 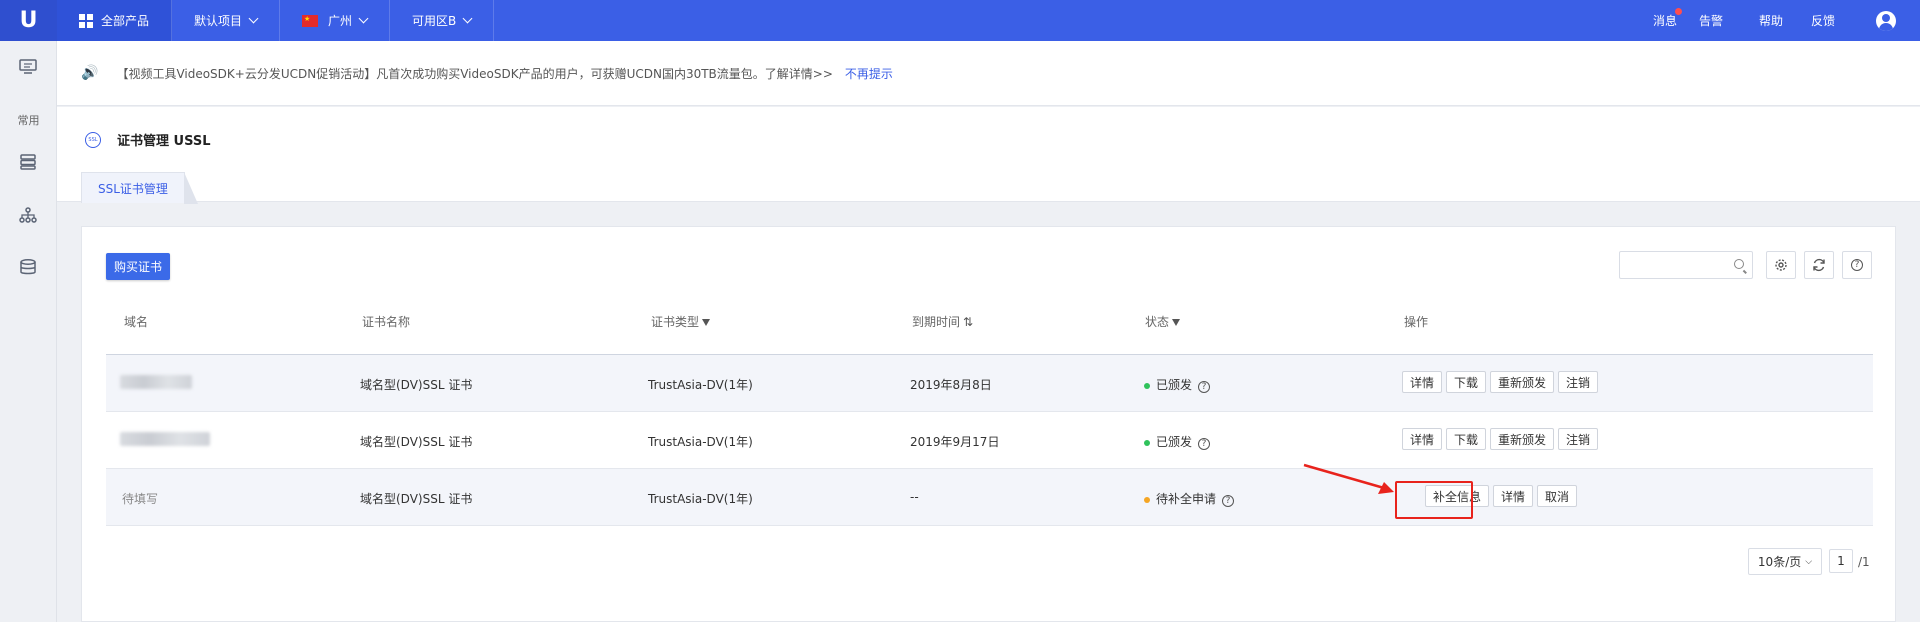 I want to click on alerts-link: 告警, so click(x=1711, y=20).